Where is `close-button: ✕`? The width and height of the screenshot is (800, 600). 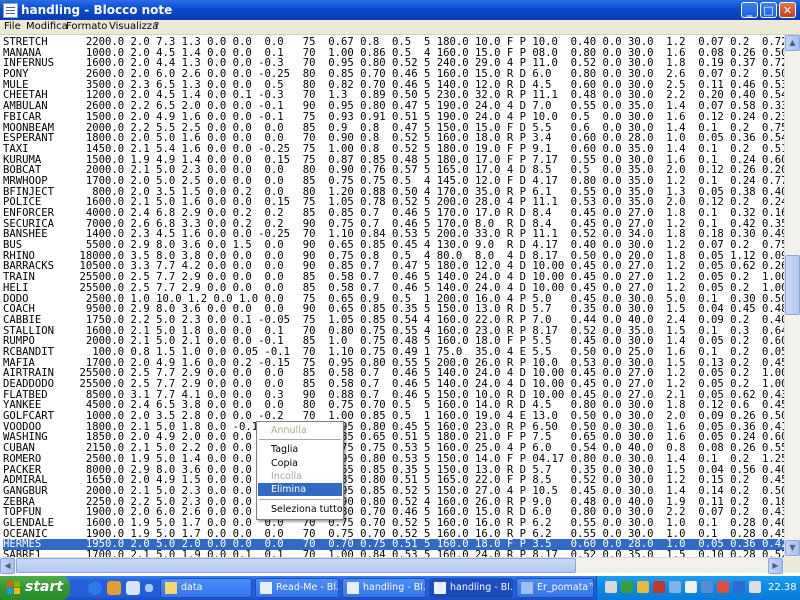
close-button: ✕ is located at coordinates (787, 10).